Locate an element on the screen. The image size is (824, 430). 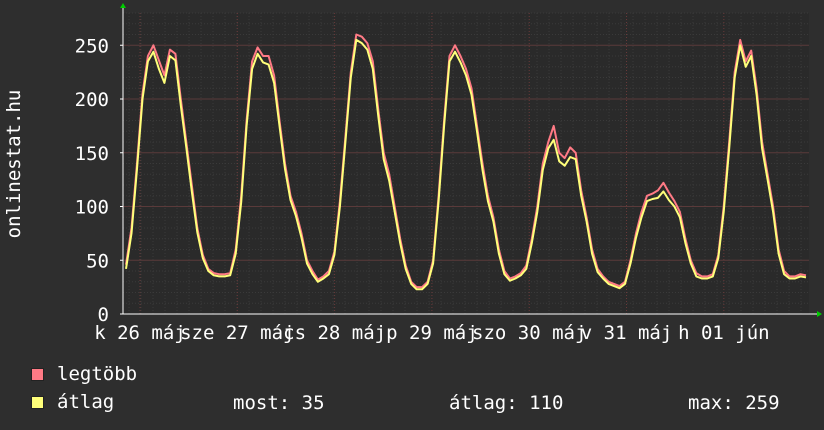
legend-item-max: legtöbb is located at coordinates (84, 374).